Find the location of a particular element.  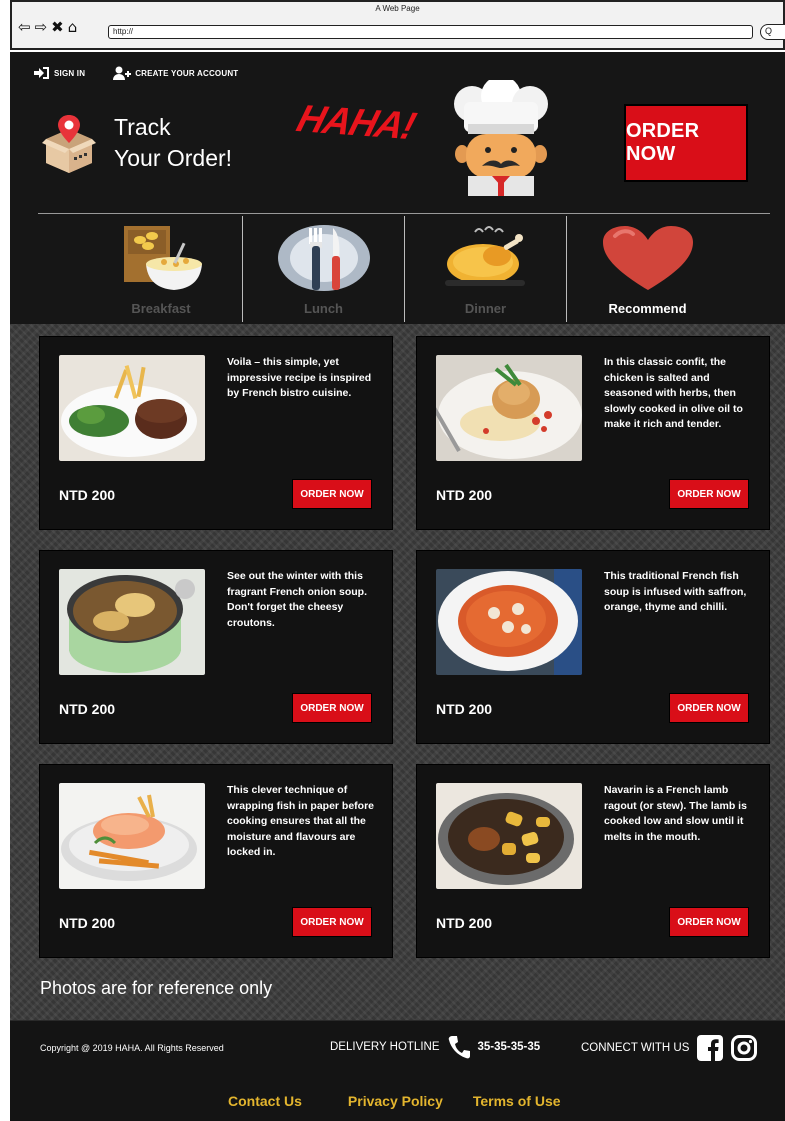

sign-in-icon is located at coordinates (41, 73).